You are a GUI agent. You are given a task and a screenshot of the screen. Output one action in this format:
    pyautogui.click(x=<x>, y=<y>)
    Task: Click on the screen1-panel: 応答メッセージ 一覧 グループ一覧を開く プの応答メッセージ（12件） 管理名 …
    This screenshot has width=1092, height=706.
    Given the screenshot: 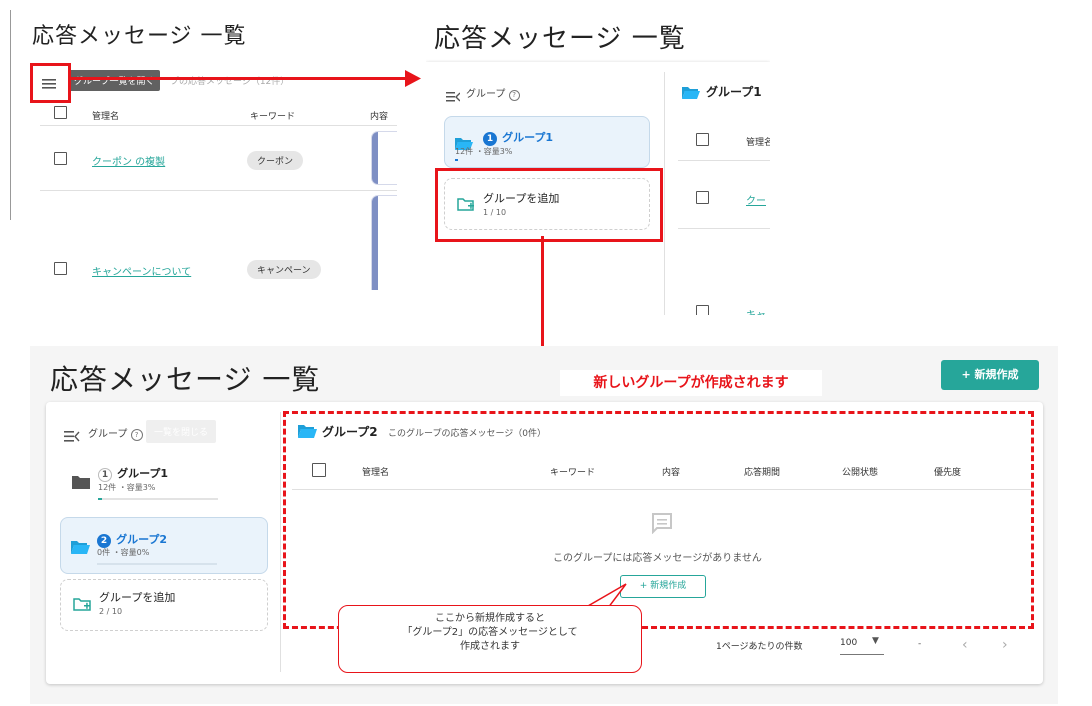 What is the action you would take?
    pyautogui.click(x=203, y=150)
    